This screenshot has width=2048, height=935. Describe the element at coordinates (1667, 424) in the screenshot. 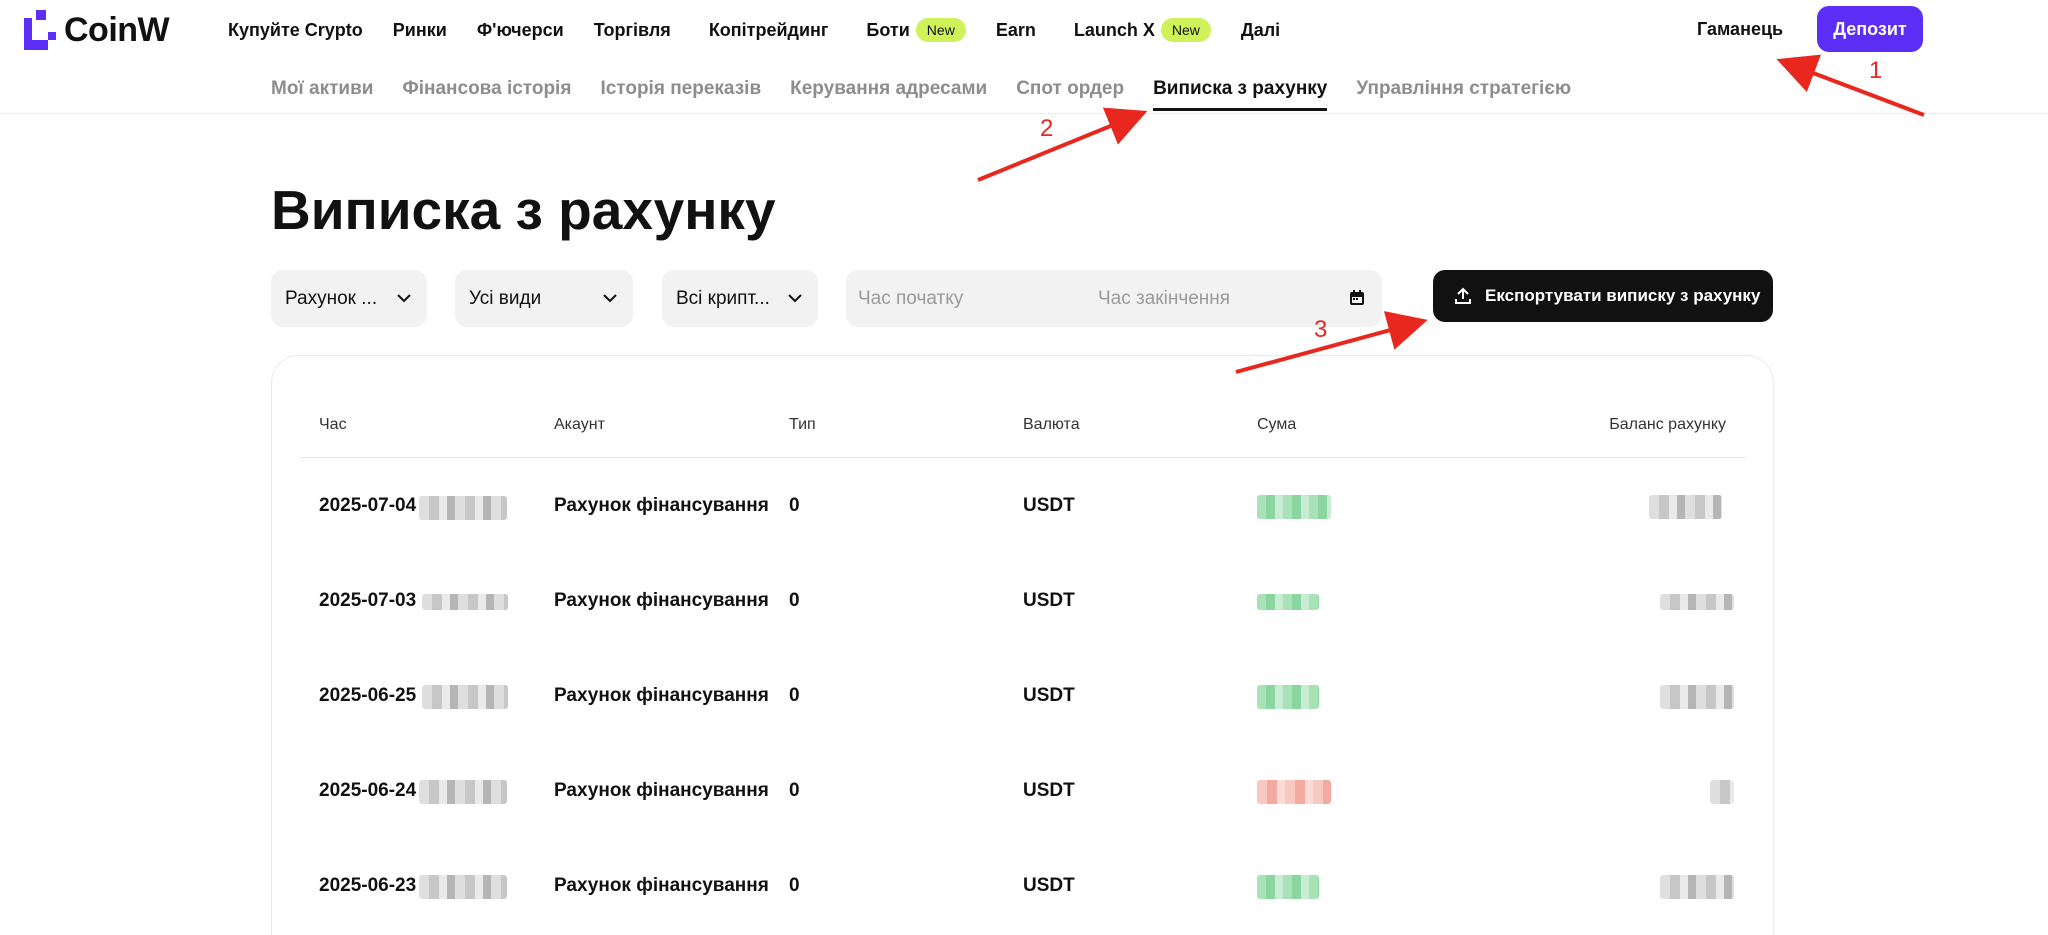

I see `column-header-balance: Баланс рахунку` at that location.